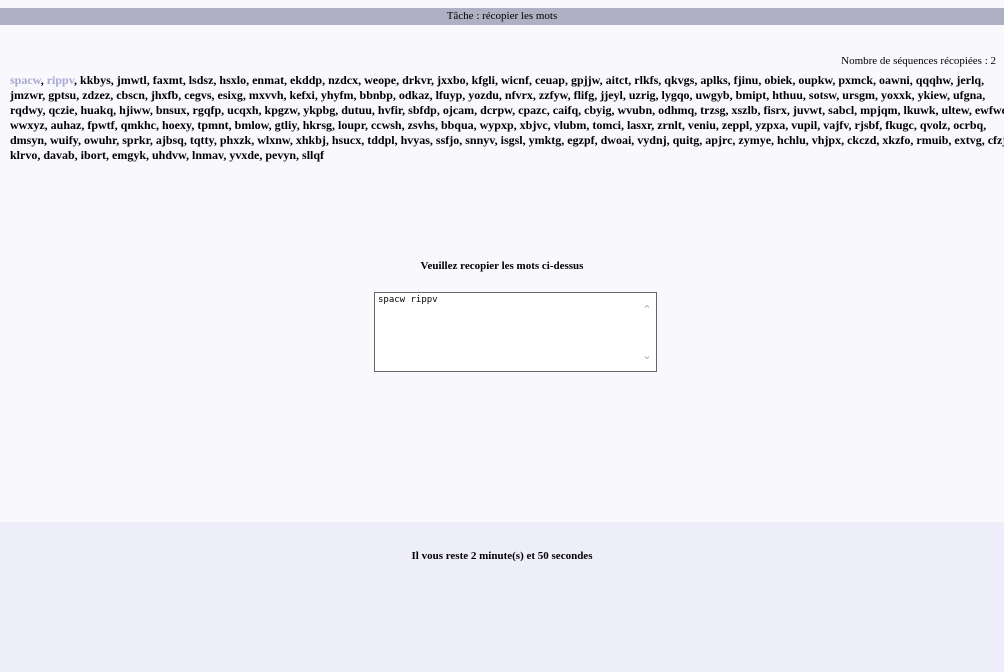 This screenshot has height=672, width=1004. I want to click on title-bar: Tâche : récopier les mots, so click(502, 16).